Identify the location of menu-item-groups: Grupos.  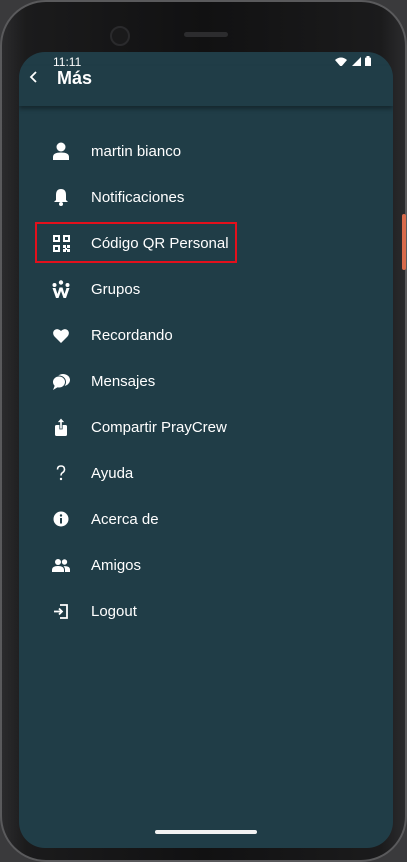
(206, 289).